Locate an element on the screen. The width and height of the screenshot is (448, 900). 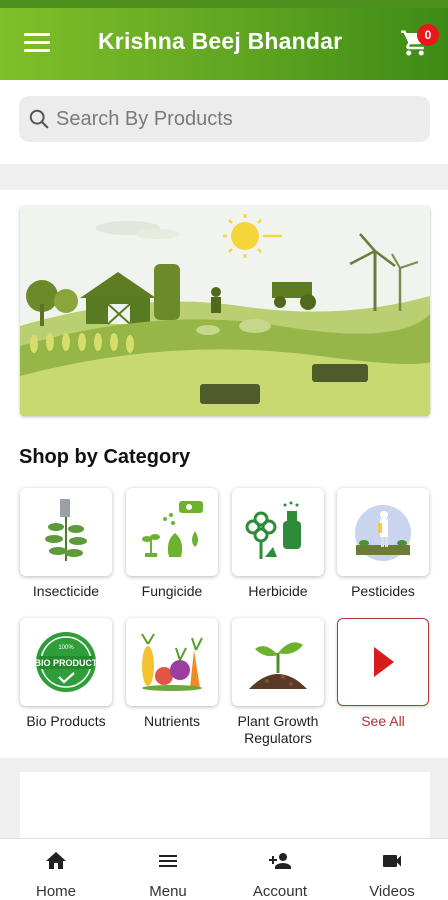
nav-home: Home is located at coordinates (56, 869).